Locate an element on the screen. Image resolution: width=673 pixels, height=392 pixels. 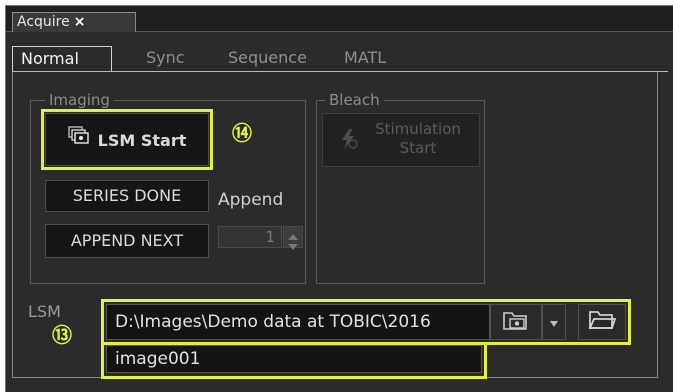
lsm-start-button: LSM Start is located at coordinates (127, 139).